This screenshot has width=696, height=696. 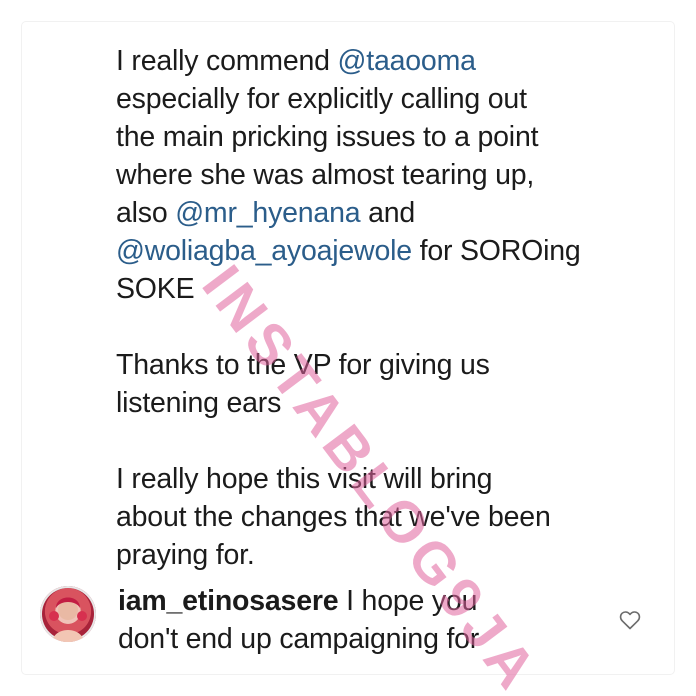 I want to click on mention-link: @mr_hyenana, so click(x=267, y=213).